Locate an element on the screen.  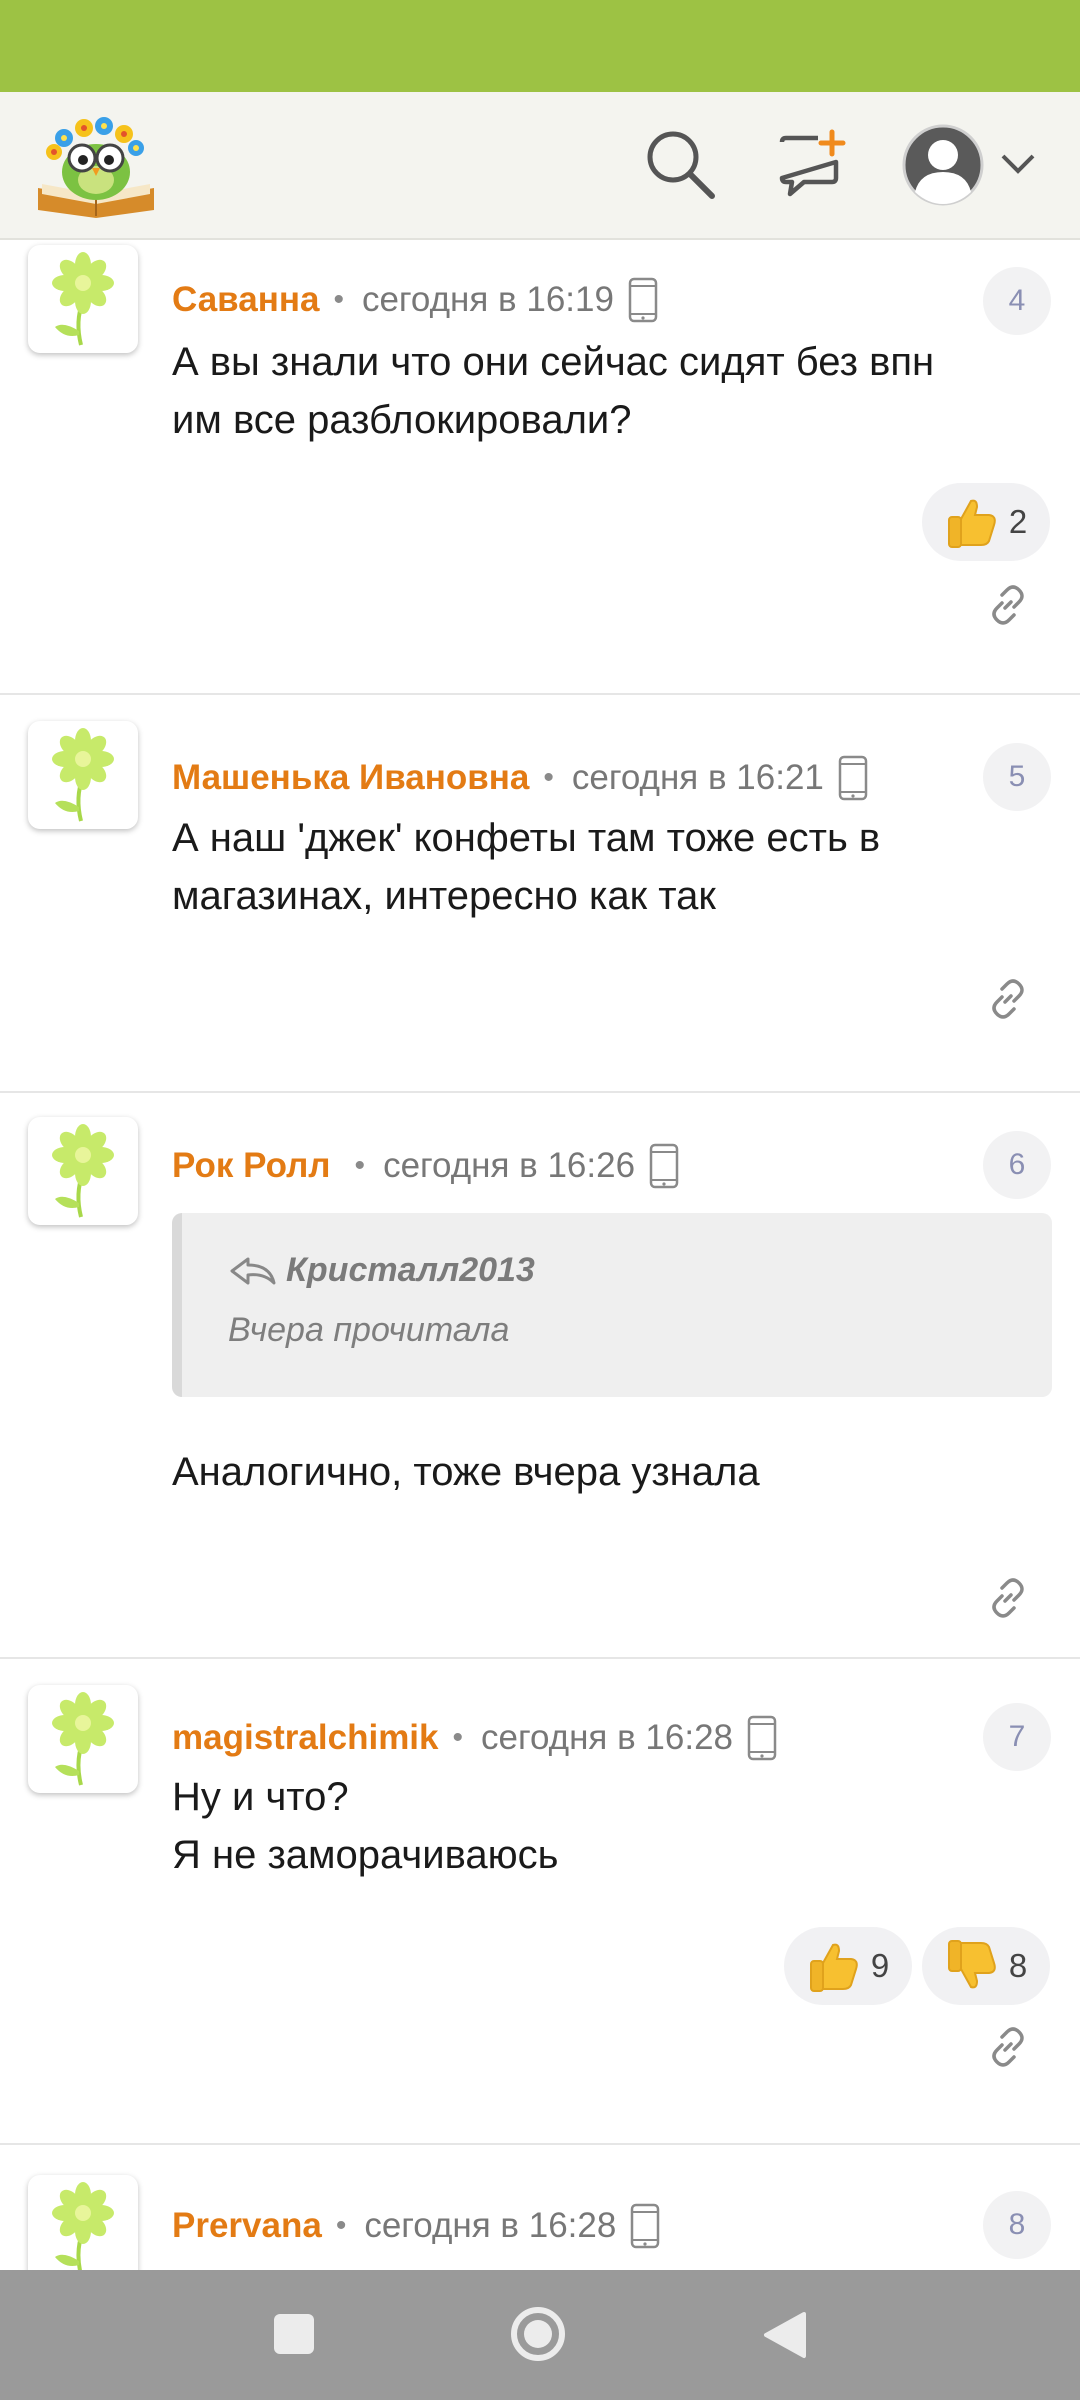
thumbs-down-icon is located at coordinates (972, 1966).